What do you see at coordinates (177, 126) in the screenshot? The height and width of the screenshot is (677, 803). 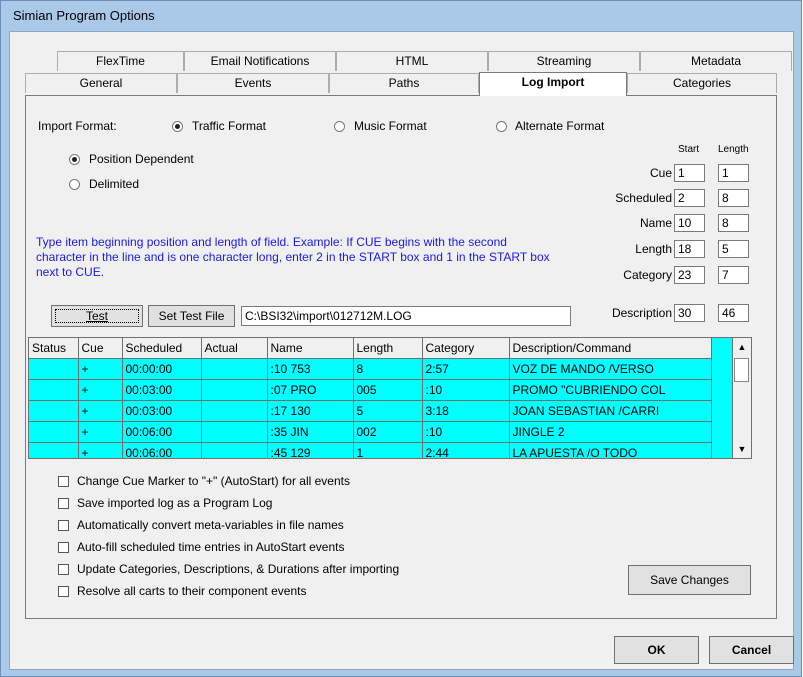 I see `traffic-format-radio` at bounding box center [177, 126].